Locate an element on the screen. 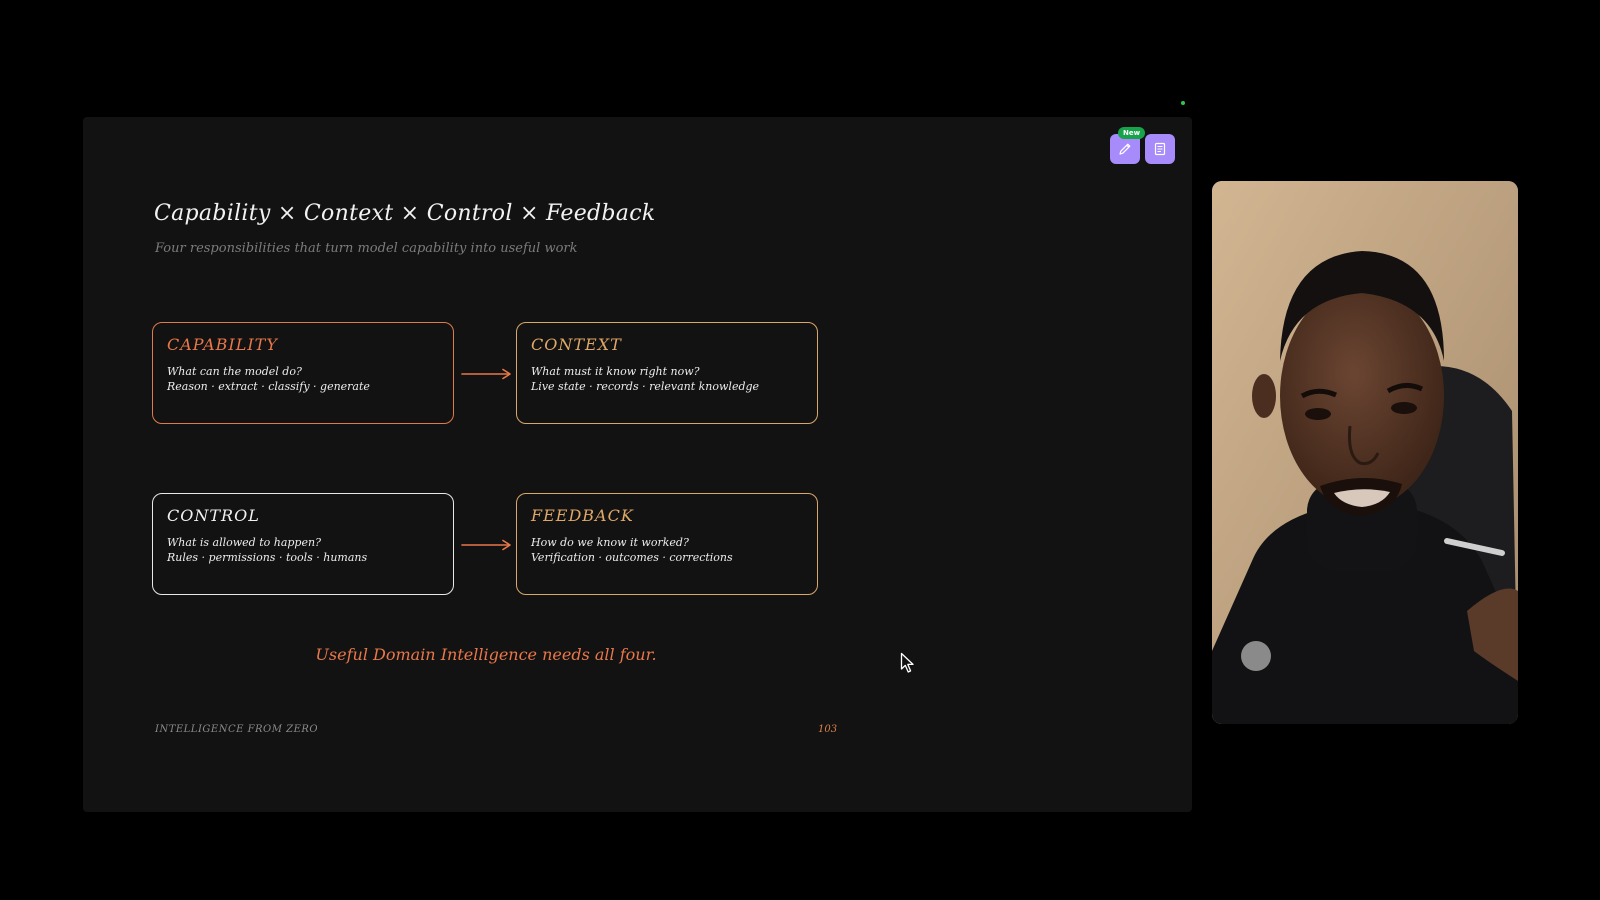 The width and height of the screenshot is (1600, 900). slide-page-number: 103 is located at coordinates (828, 729).